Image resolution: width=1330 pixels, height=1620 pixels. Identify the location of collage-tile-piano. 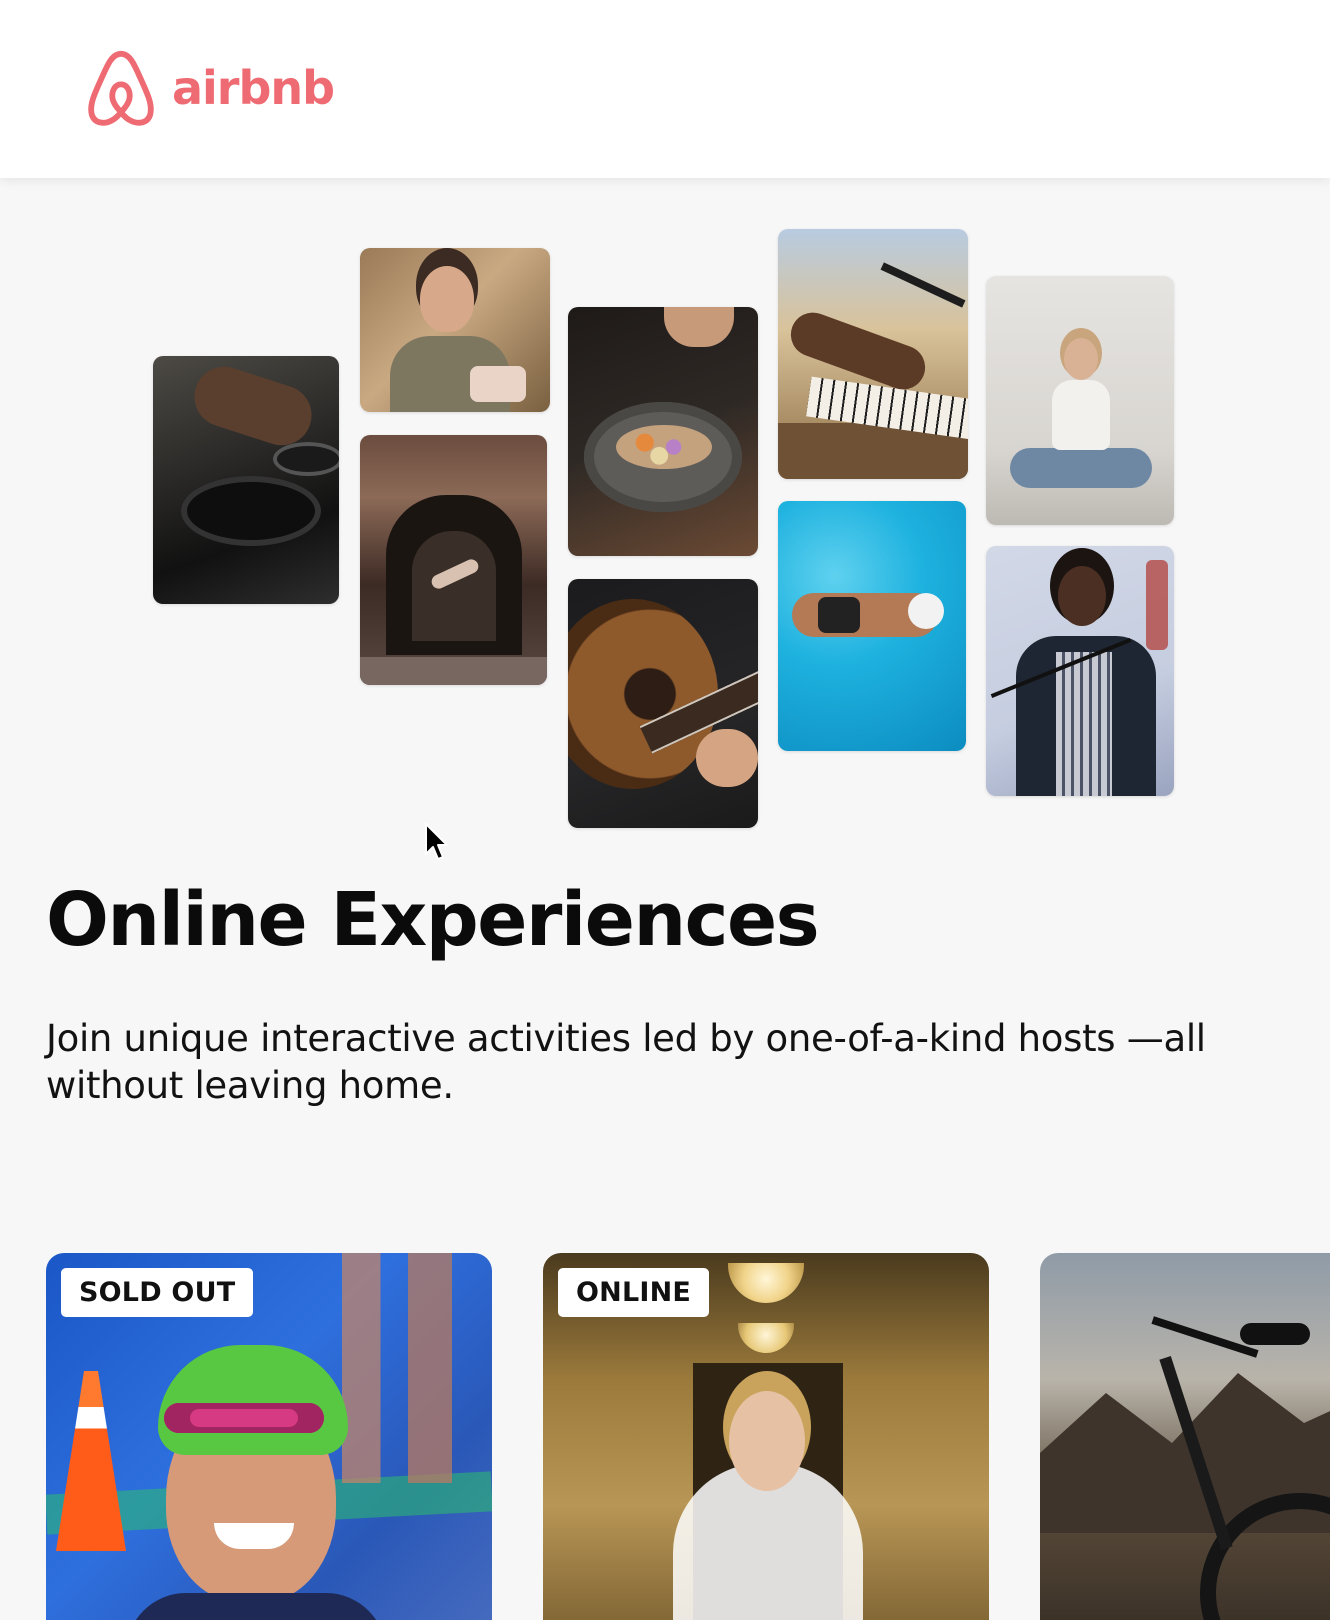
(873, 354).